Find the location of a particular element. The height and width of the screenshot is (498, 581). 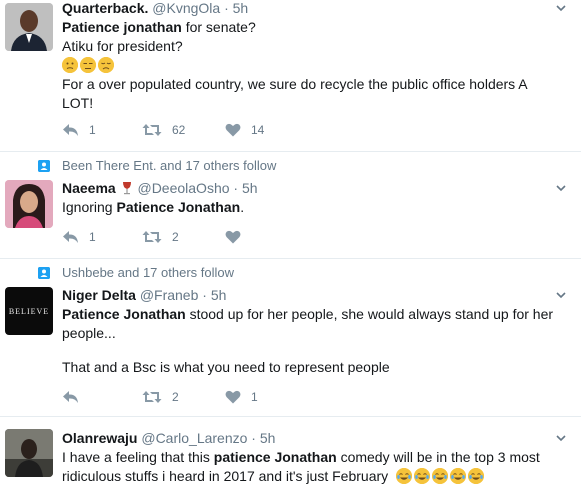

disappointed-face-emoji is located at coordinates (106, 65).